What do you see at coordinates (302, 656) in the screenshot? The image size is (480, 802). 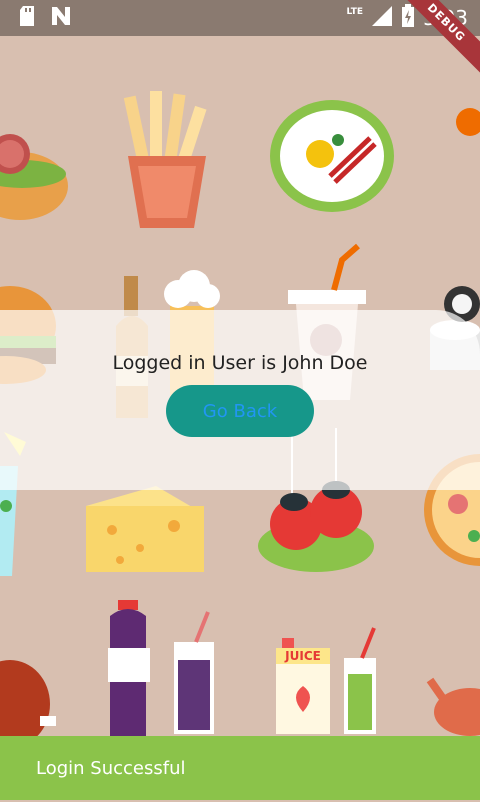 I see `svg-text: JUICE` at bounding box center [302, 656].